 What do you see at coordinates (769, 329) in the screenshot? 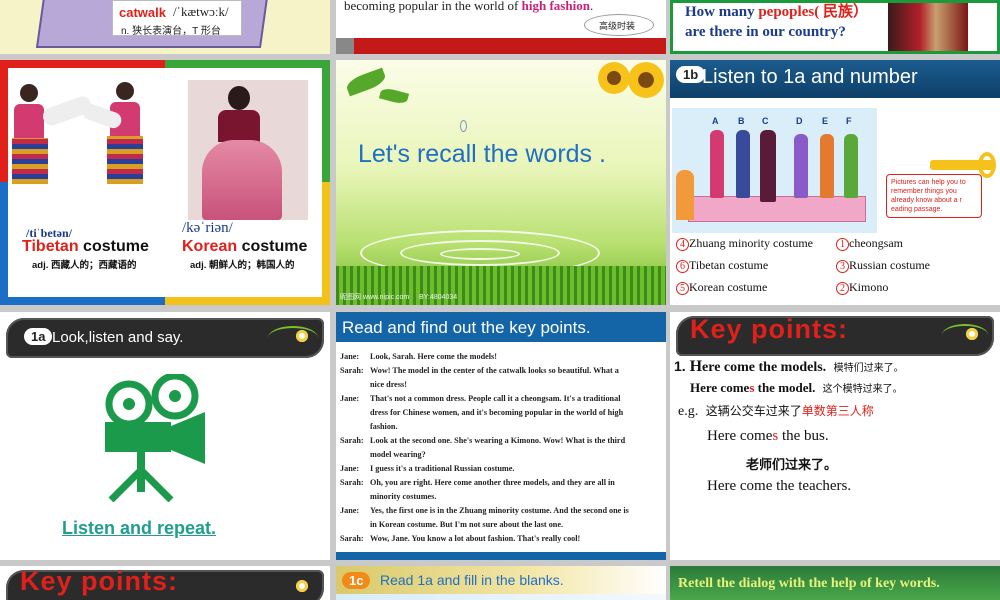
I see `key-points-title: Key points:` at bounding box center [769, 329].